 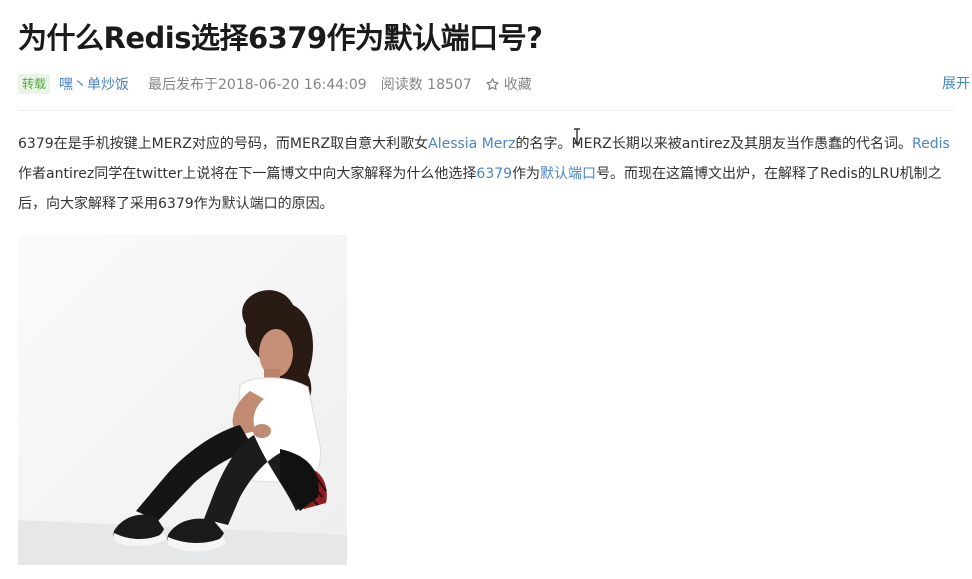 I want to click on favorite-label: 收藏, so click(x=517, y=85).